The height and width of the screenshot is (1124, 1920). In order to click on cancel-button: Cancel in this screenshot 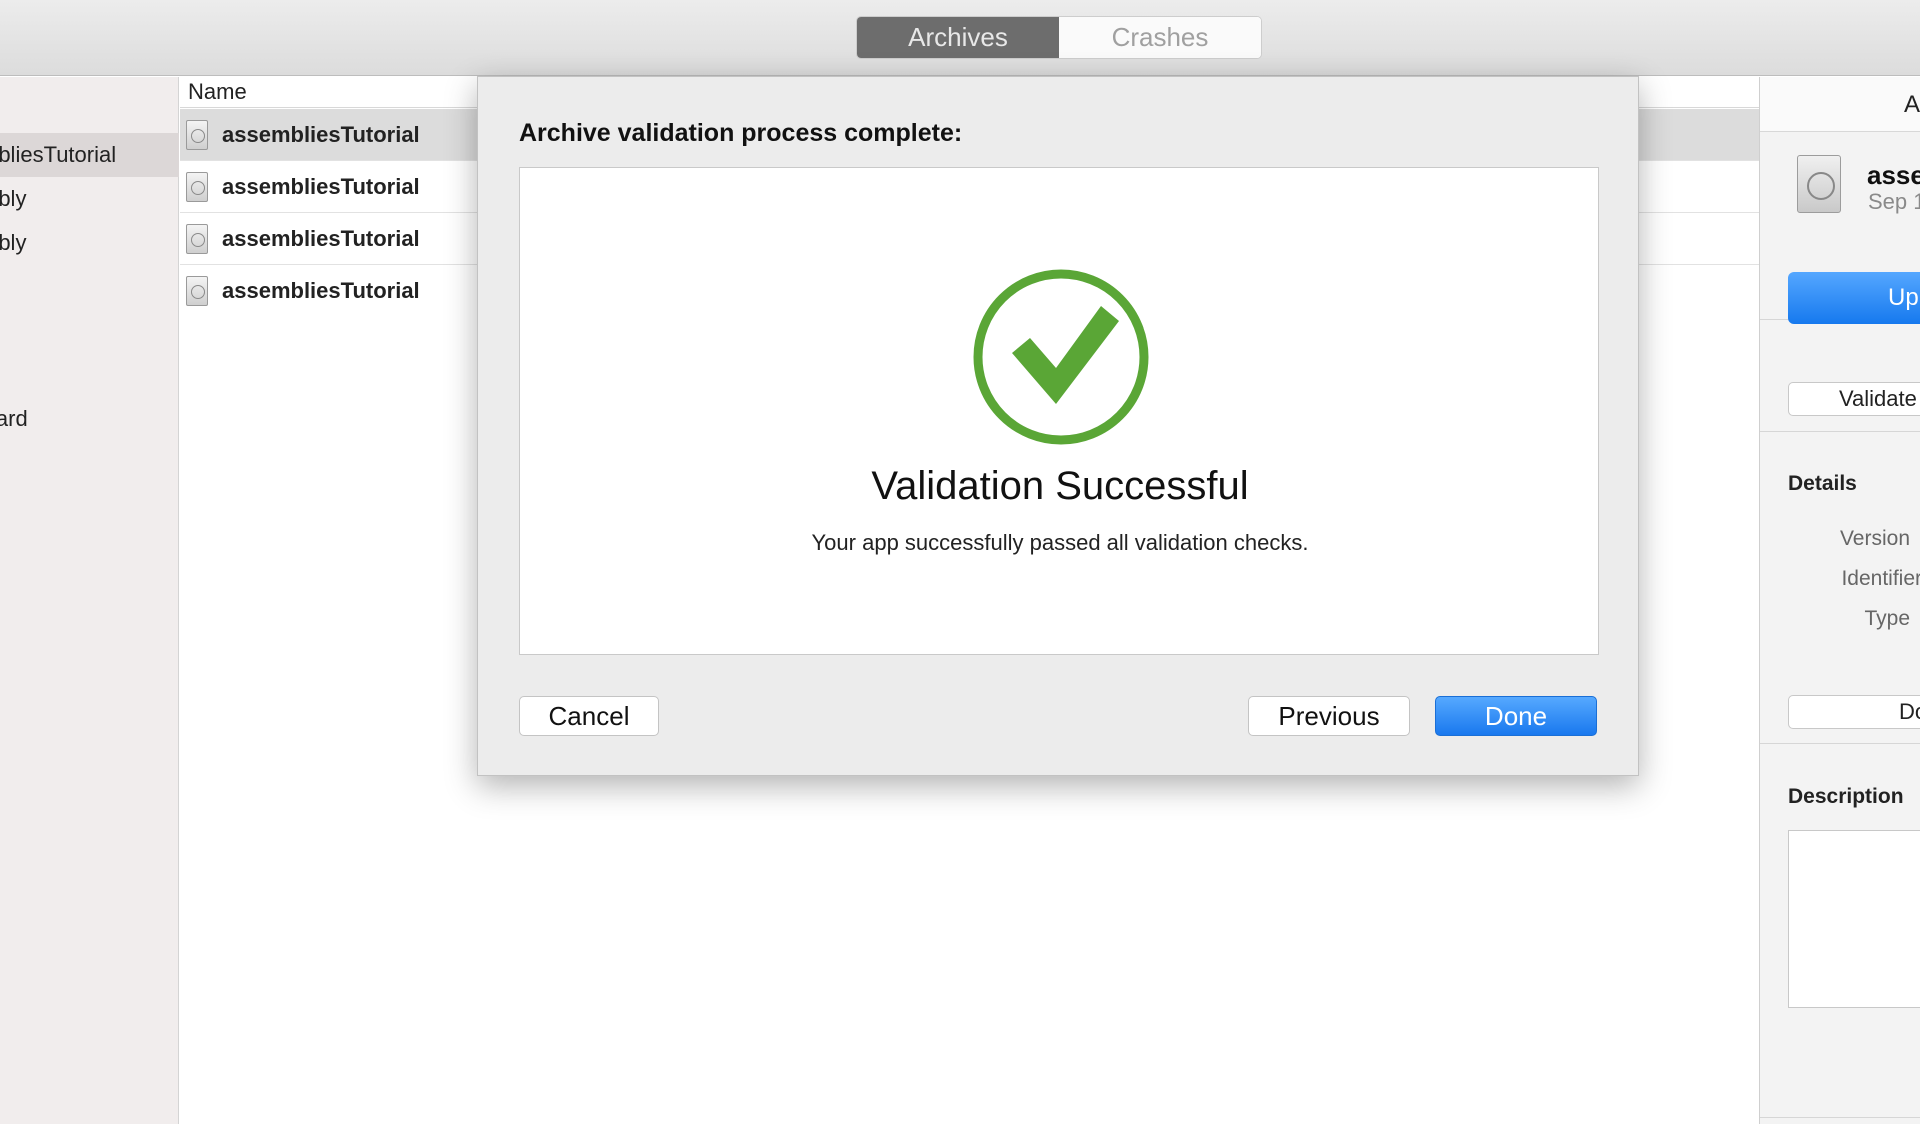, I will do `click(589, 716)`.